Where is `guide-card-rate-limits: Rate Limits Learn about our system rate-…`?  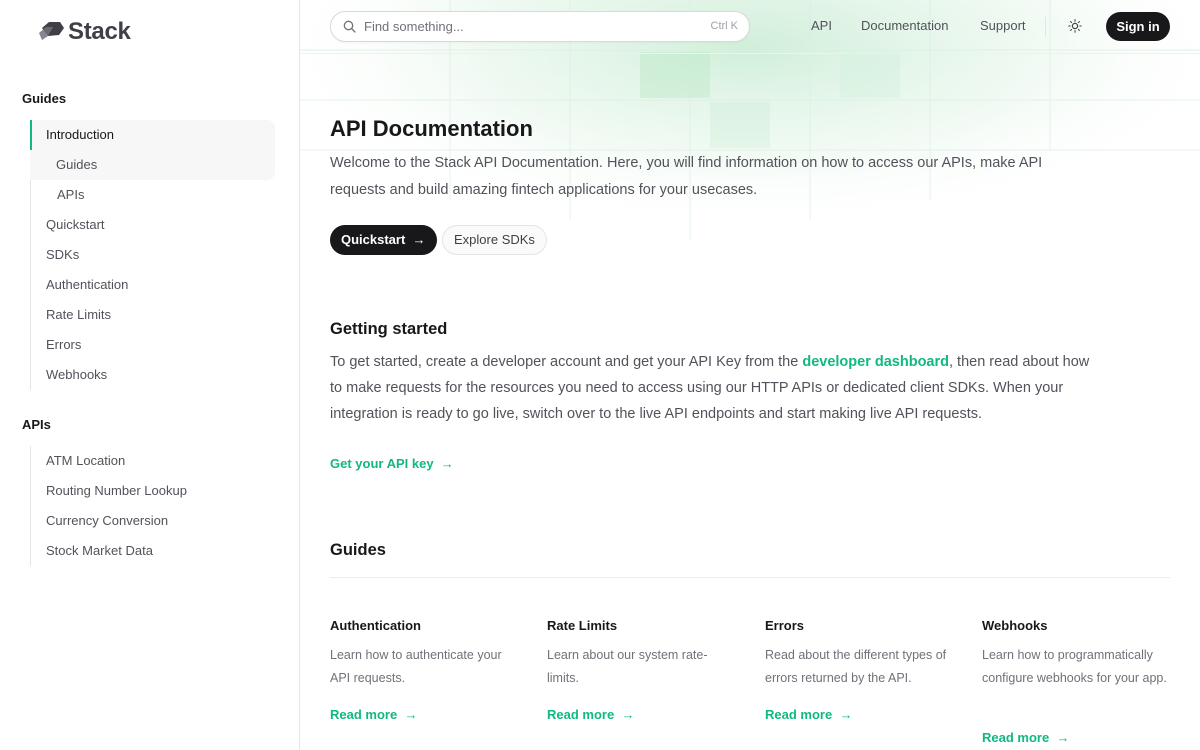
guide-card-rate-limits: Rate Limits Learn about our system rate-… is located at coordinates (642, 670).